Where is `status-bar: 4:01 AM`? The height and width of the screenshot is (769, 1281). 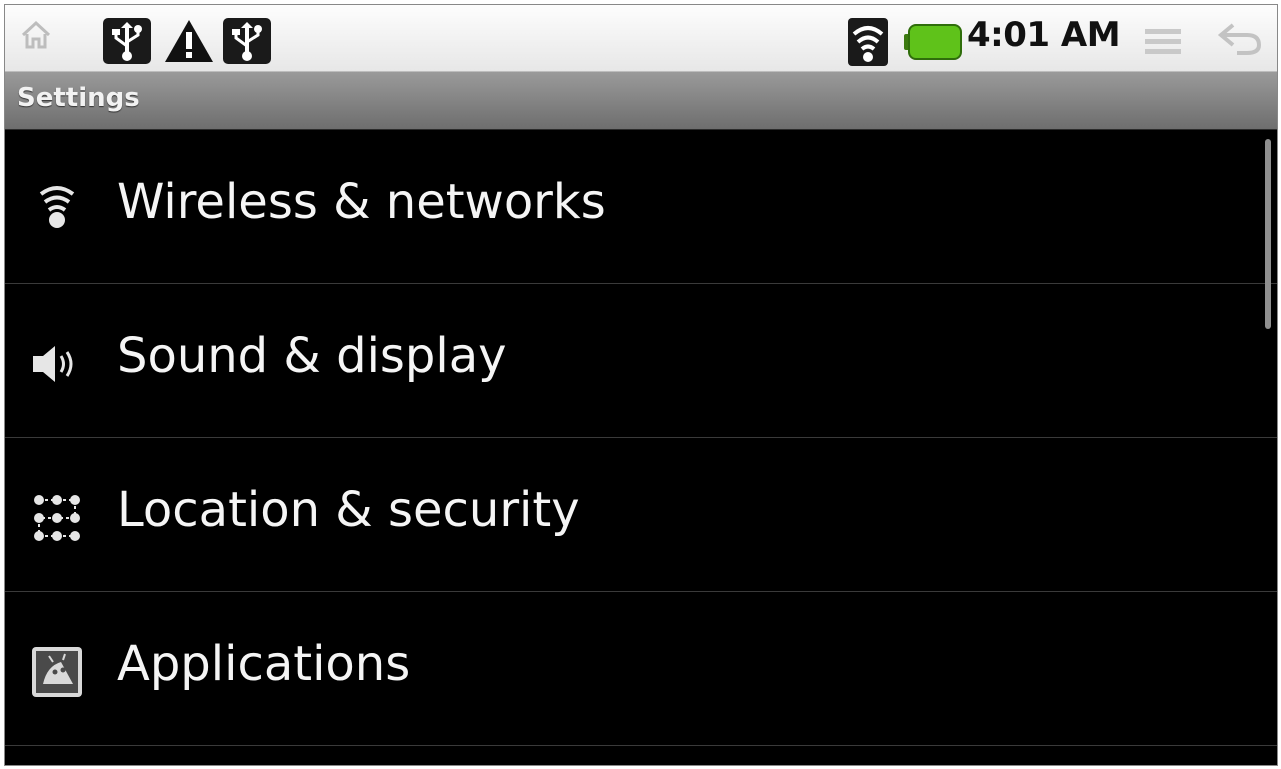 status-bar: 4:01 AM is located at coordinates (641, 38).